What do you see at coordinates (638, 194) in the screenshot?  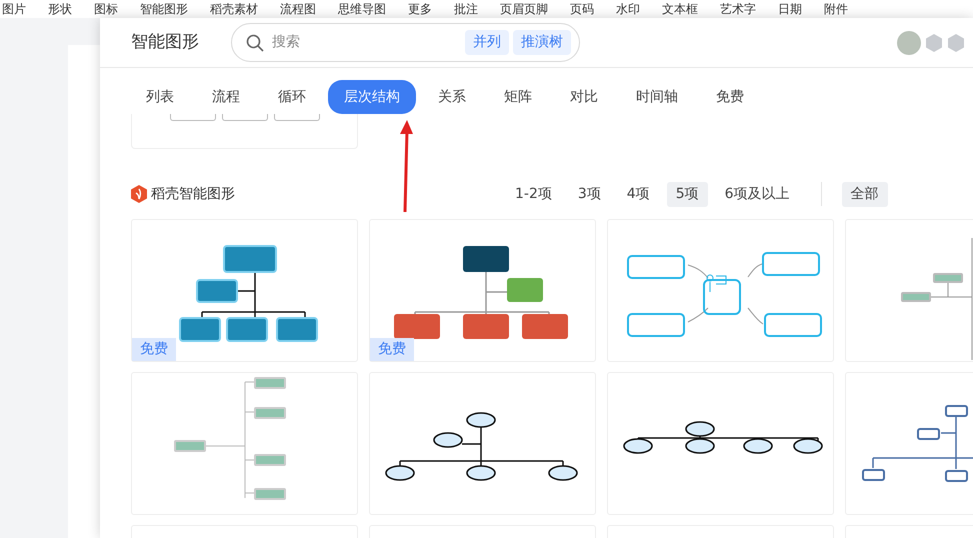 I see `filter-chip: 4项` at bounding box center [638, 194].